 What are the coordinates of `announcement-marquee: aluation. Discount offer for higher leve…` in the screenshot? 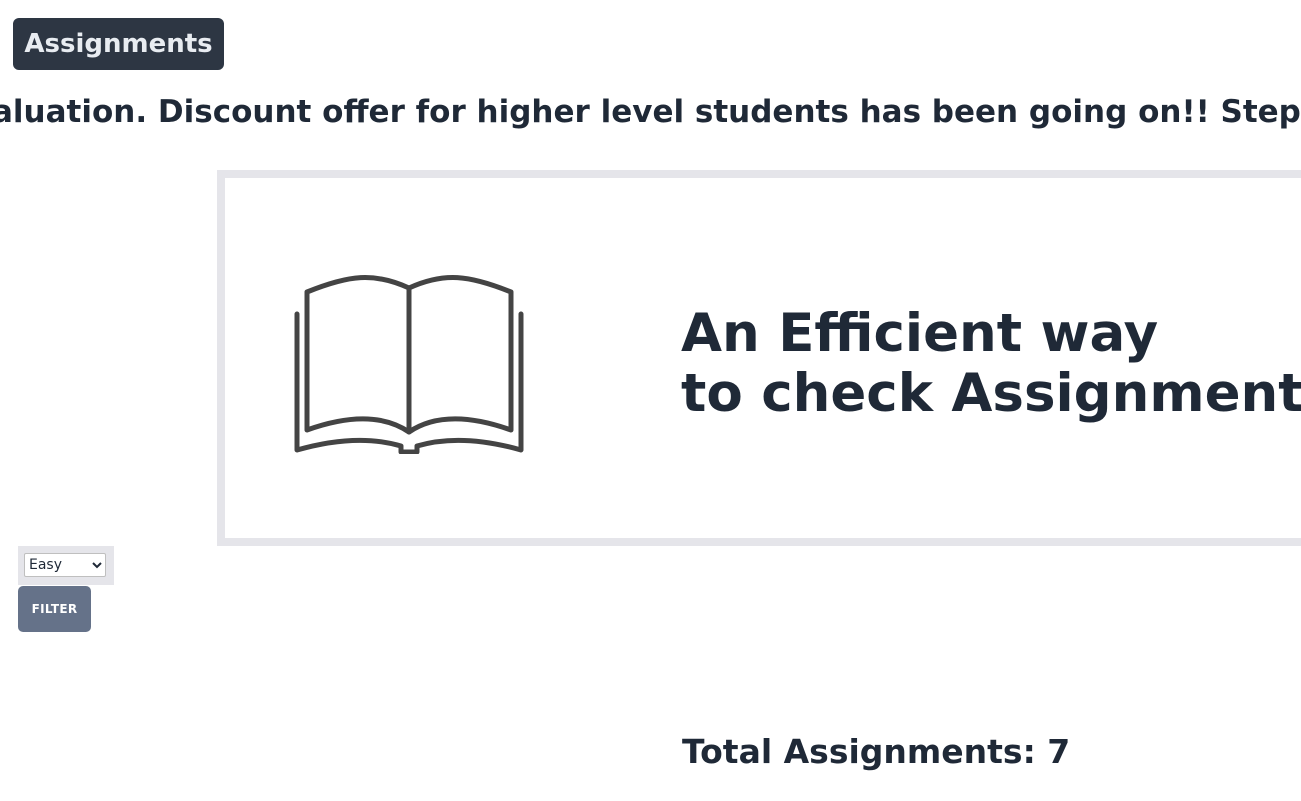 It's located at (650, 112).